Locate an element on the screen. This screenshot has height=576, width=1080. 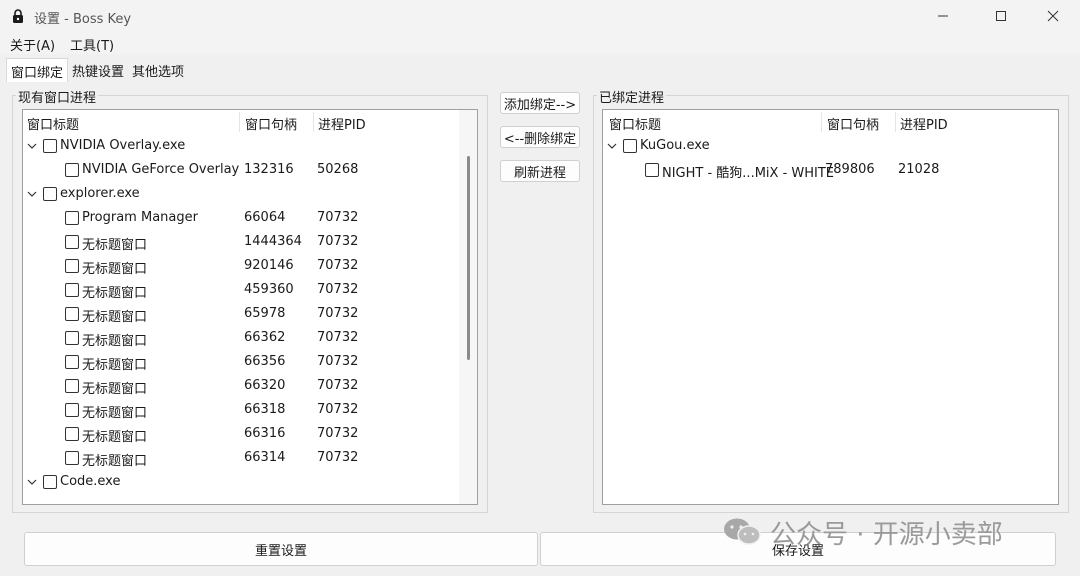
current-processes-label: 现有窗口进程 is located at coordinates (57, 96).